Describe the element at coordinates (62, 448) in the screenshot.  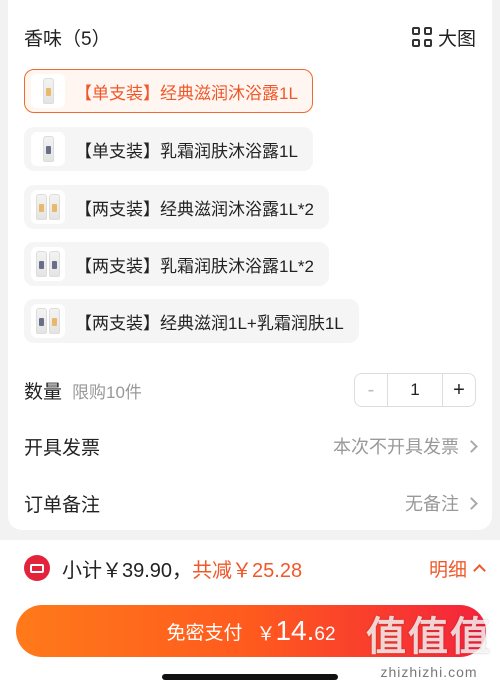
I see `invoice-label: 开具发票` at that location.